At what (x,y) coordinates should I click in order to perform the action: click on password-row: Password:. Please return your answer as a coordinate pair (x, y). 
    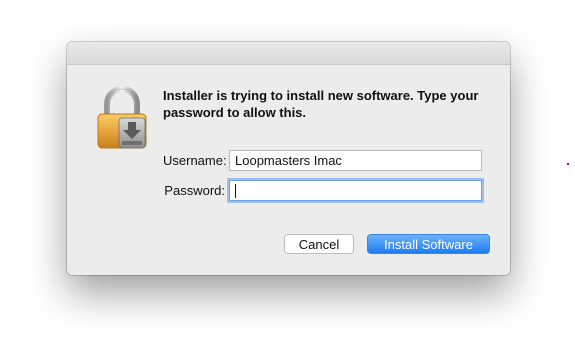
    Looking at the image, I should click on (322, 190).